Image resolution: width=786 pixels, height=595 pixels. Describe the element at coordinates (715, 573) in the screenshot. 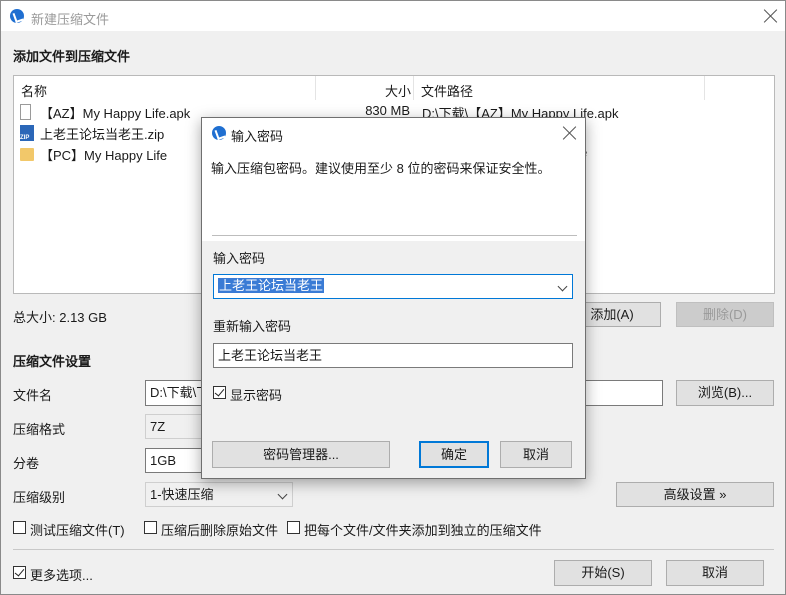

I see `cancel-button: 取消` at that location.